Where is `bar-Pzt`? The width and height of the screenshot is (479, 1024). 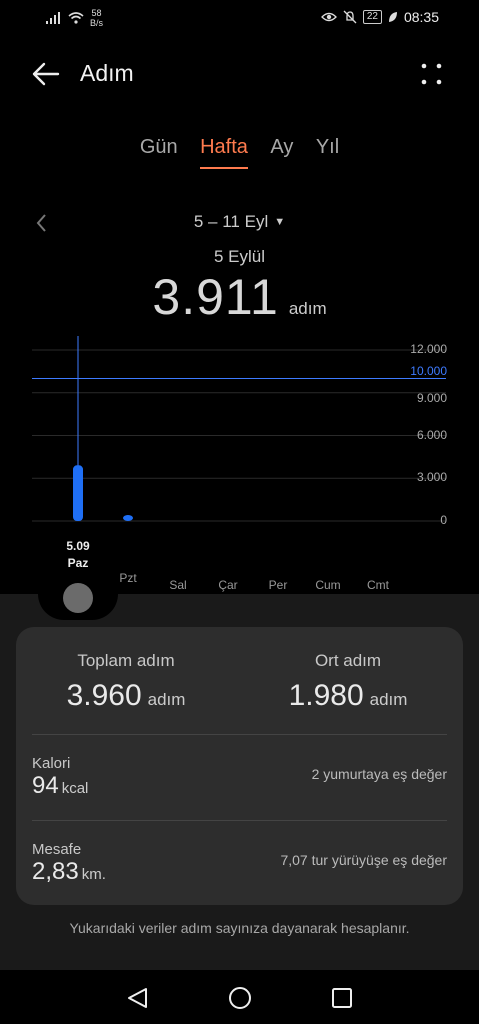
bar-Pzt is located at coordinates (128, 518).